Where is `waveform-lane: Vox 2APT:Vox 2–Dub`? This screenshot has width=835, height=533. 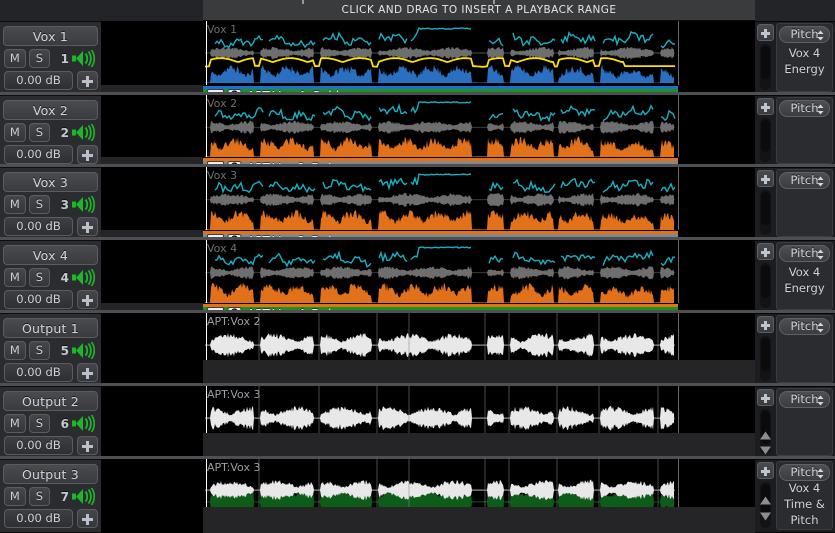 waveform-lane: Vox 2APT:Vox 2–Dub is located at coordinates (479, 131).